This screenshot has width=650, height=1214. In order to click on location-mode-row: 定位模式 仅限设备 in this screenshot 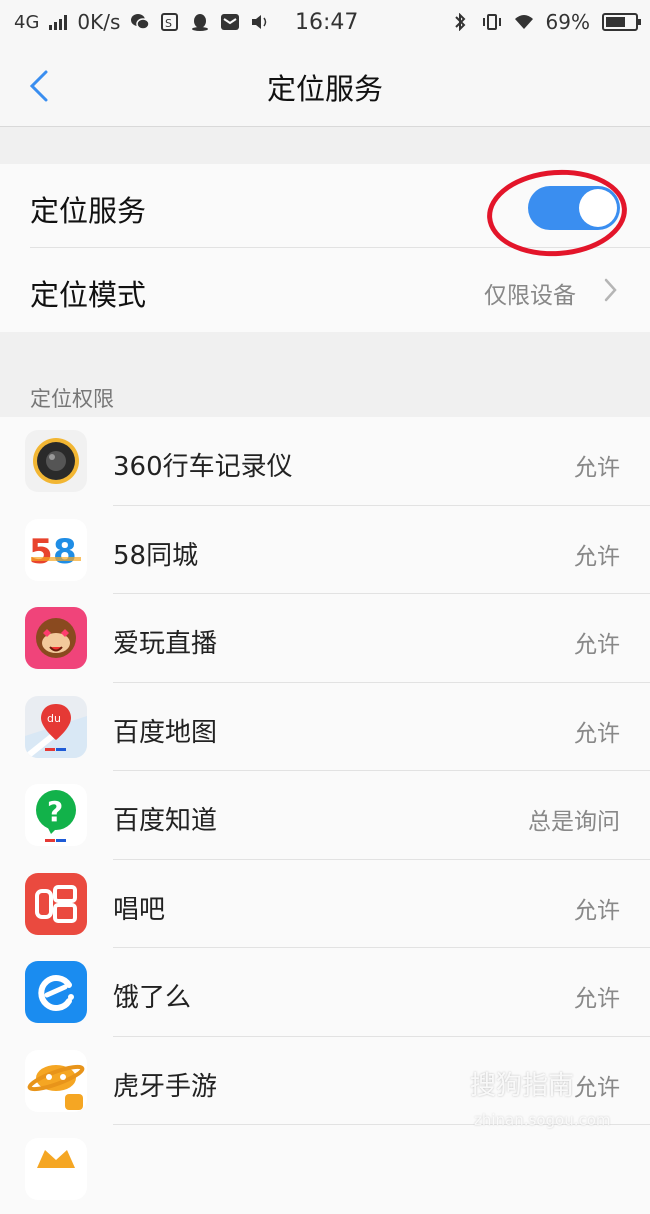, I will do `click(325, 290)`.